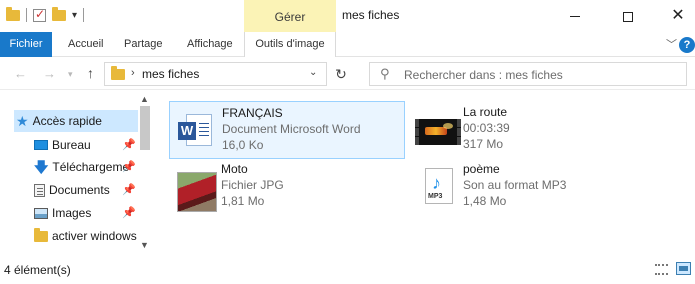 The width and height of the screenshot is (695, 284). Describe the element at coordinates (71, 145) in the screenshot. I see `sidebar-item-label: Bureau` at that location.